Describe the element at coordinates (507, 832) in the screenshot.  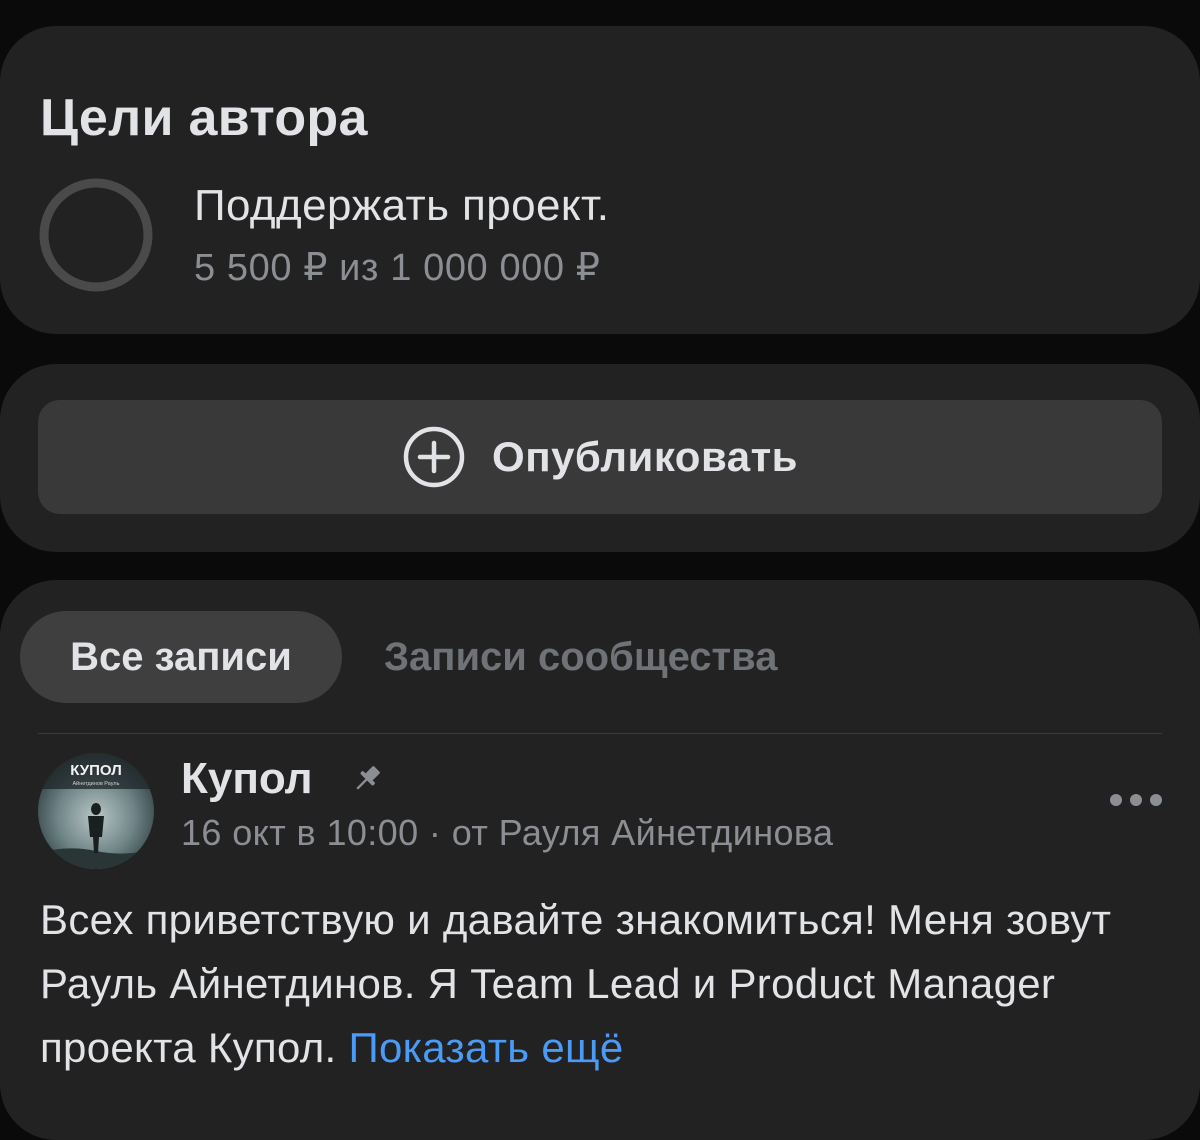
I see `post-meta: 16 окт в 10:00 · от Рауля Айнетдинова` at that location.